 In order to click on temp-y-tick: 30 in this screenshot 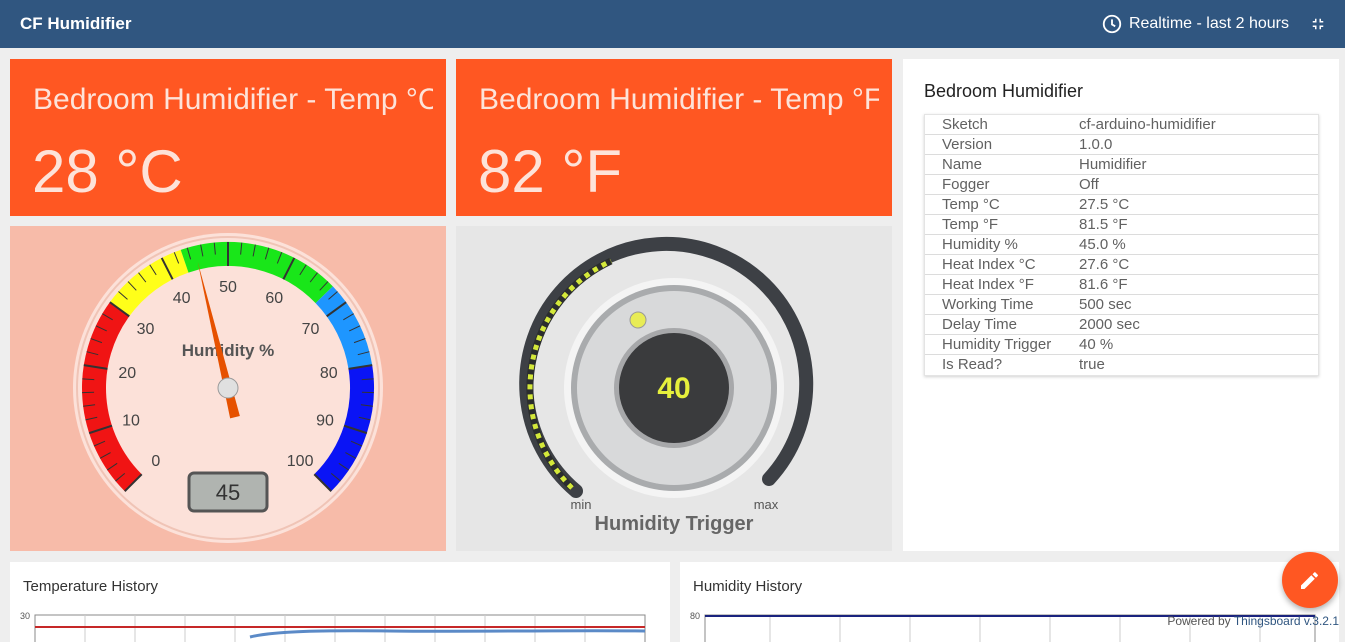, I will do `click(25, 616)`.